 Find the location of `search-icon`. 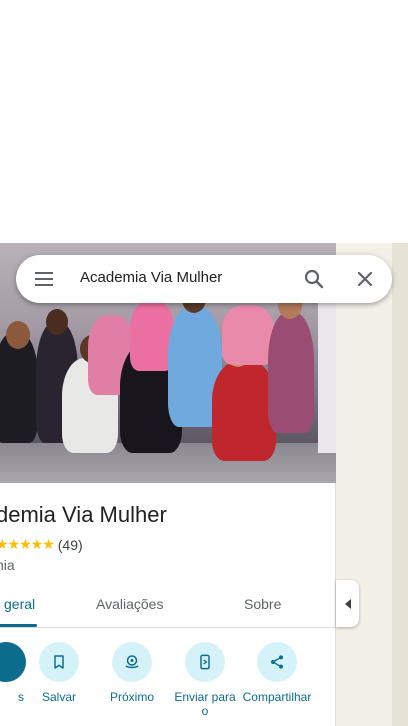

search-icon is located at coordinates (314, 279).